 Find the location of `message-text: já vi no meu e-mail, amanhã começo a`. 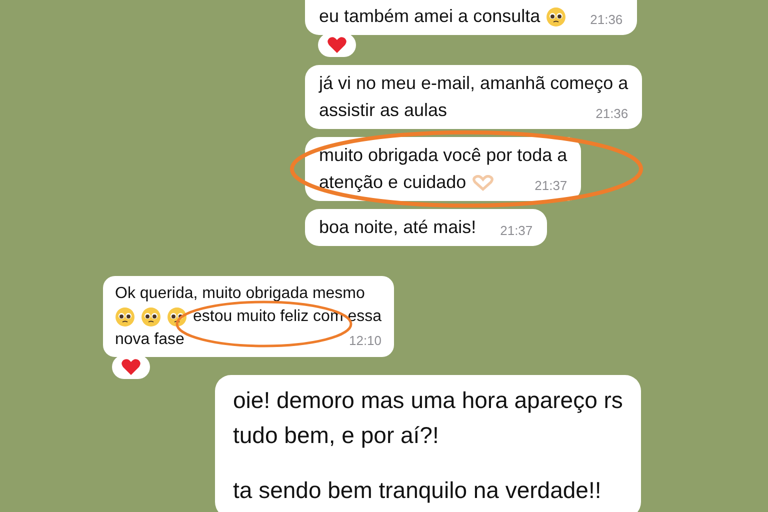

message-text: já vi no meu e-mail, amanhã começo a is located at coordinates (473, 83).